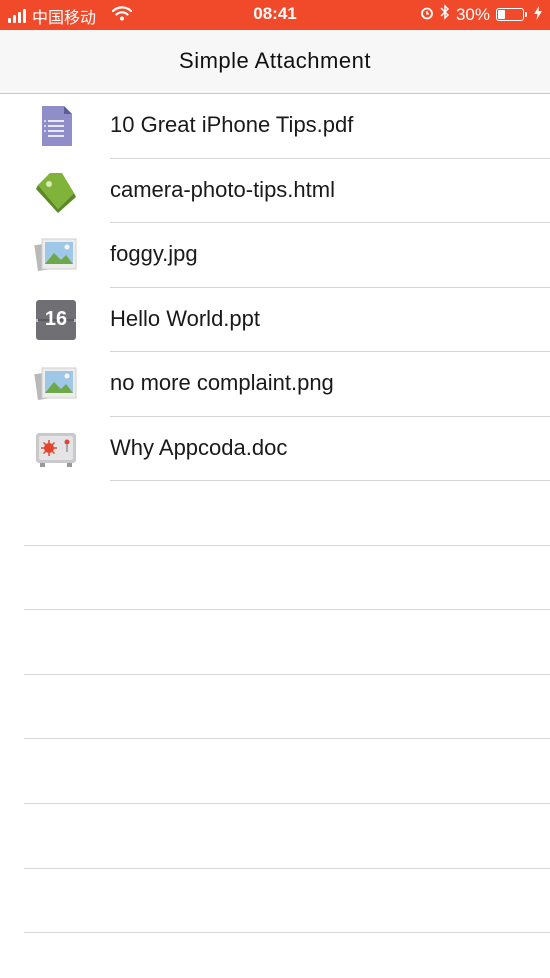 The height and width of the screenshot is (978, 550). I want to click on calendar-day: 16, so click(56, 318).